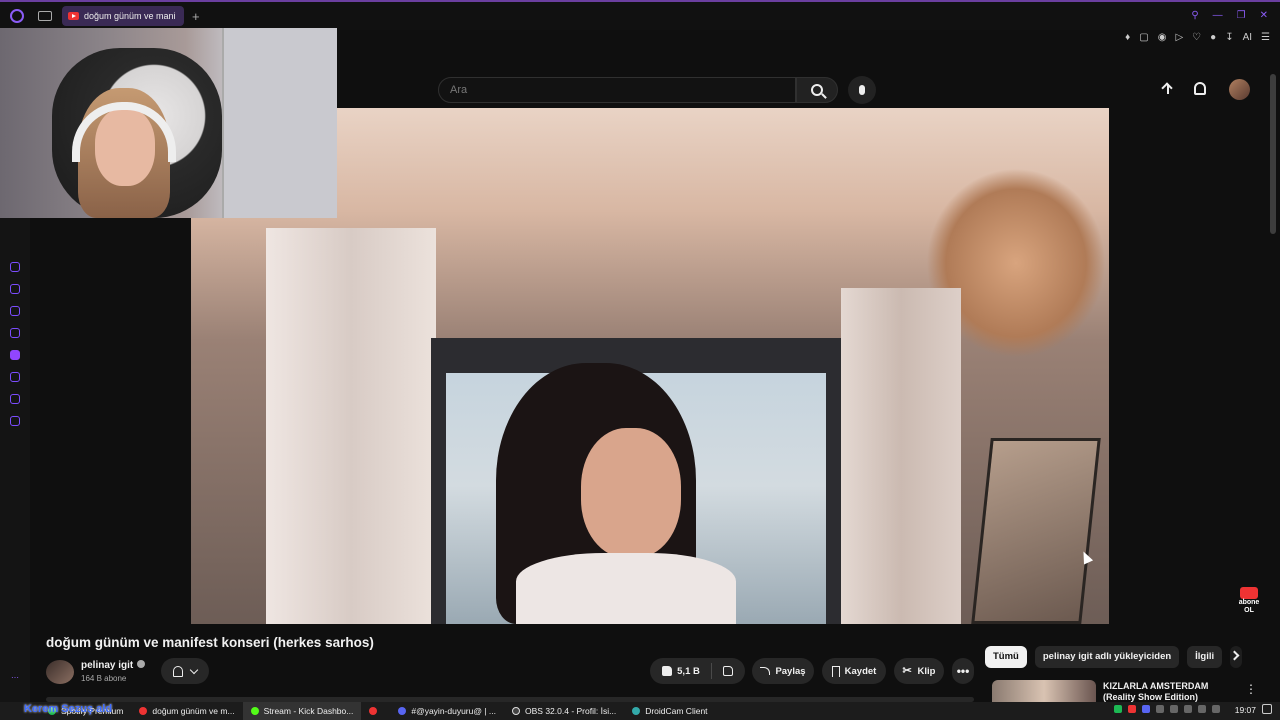  Describe the element at coordinates (15, 289) in the screenshot. I see `sidebar-extensions-icon` at that location.